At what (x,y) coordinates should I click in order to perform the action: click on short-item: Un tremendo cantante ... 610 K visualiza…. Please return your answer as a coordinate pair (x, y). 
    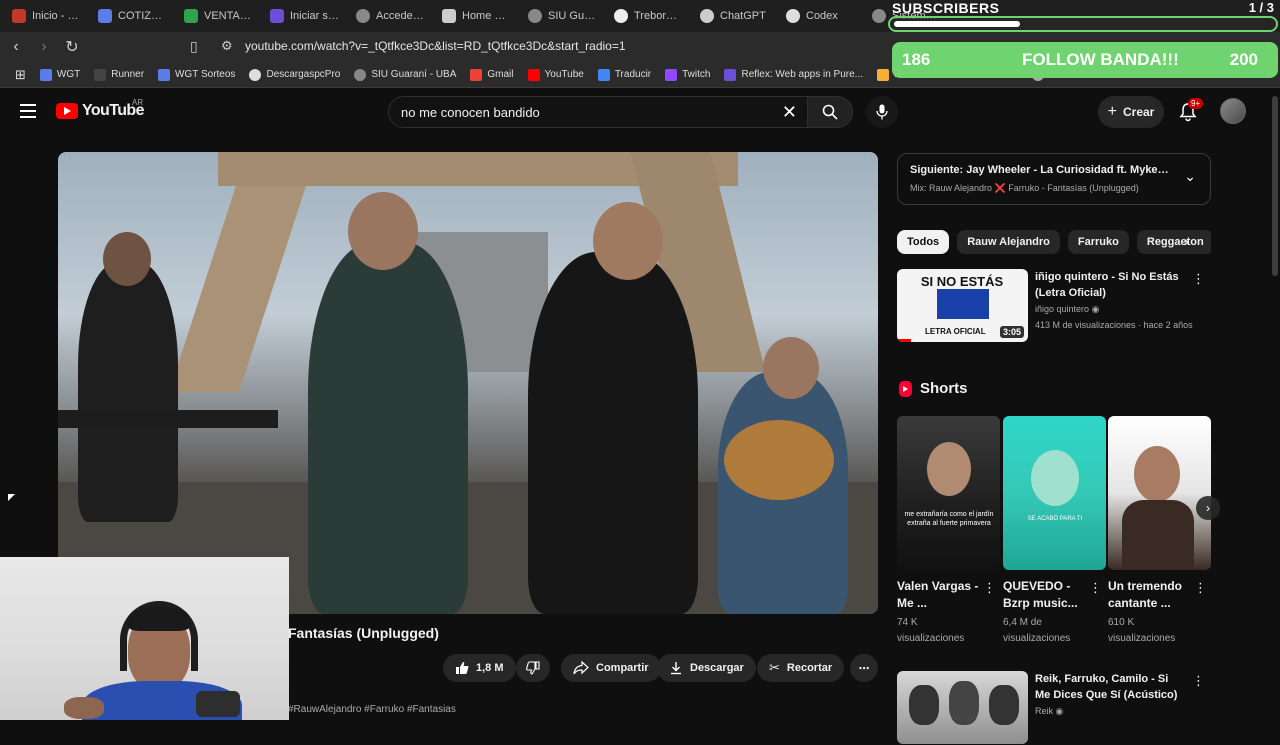
    Looking at the image, I should click on (1159, 531).